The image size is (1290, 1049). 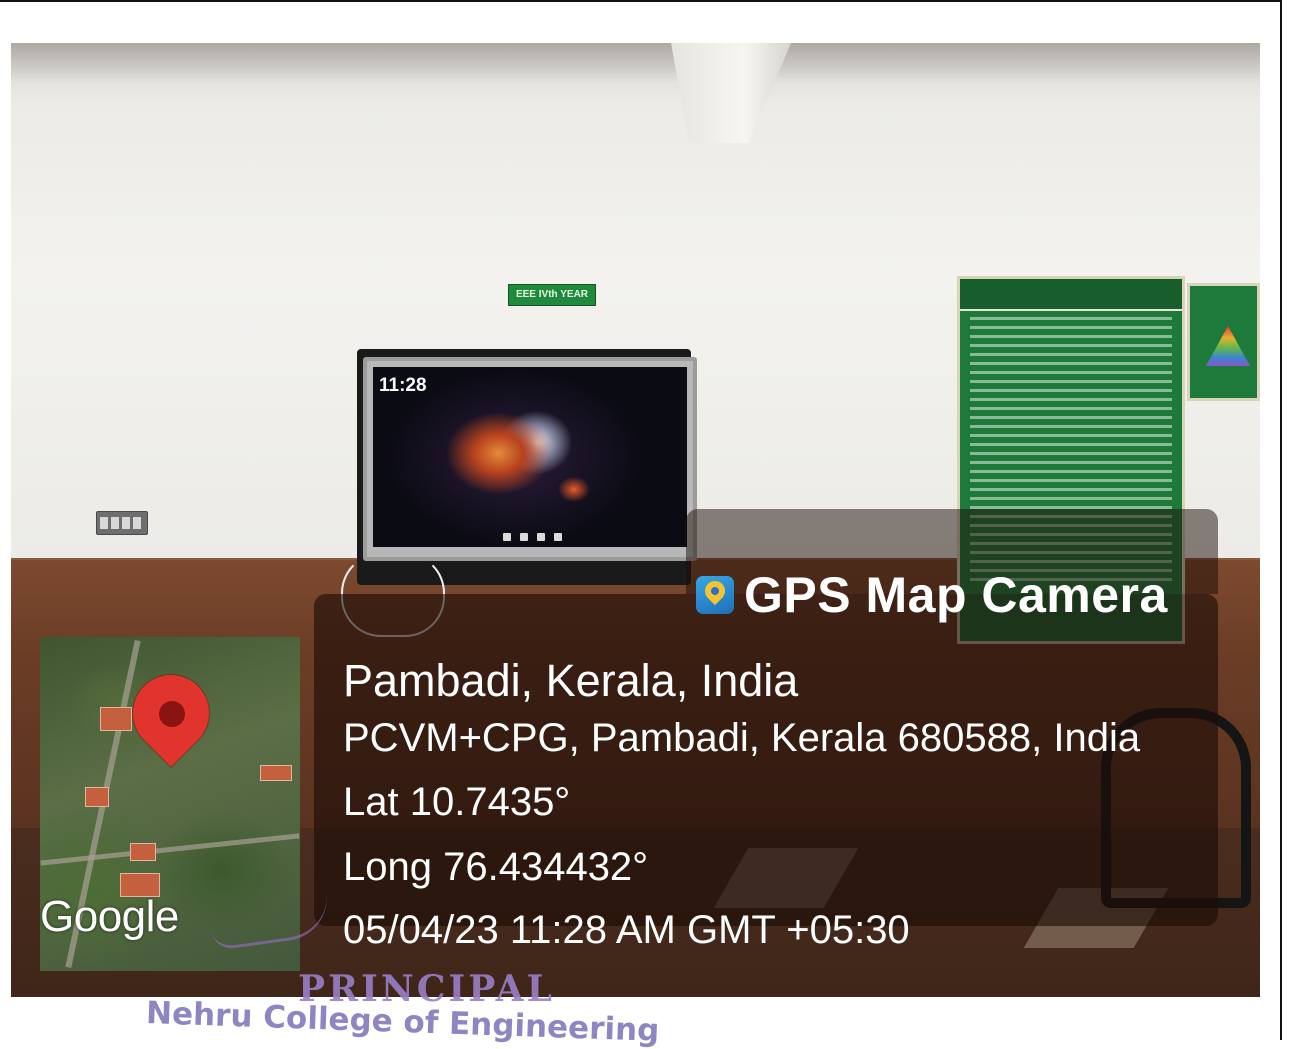 I want to click on tv-screen: 11:28, so click(x=530, y=457).